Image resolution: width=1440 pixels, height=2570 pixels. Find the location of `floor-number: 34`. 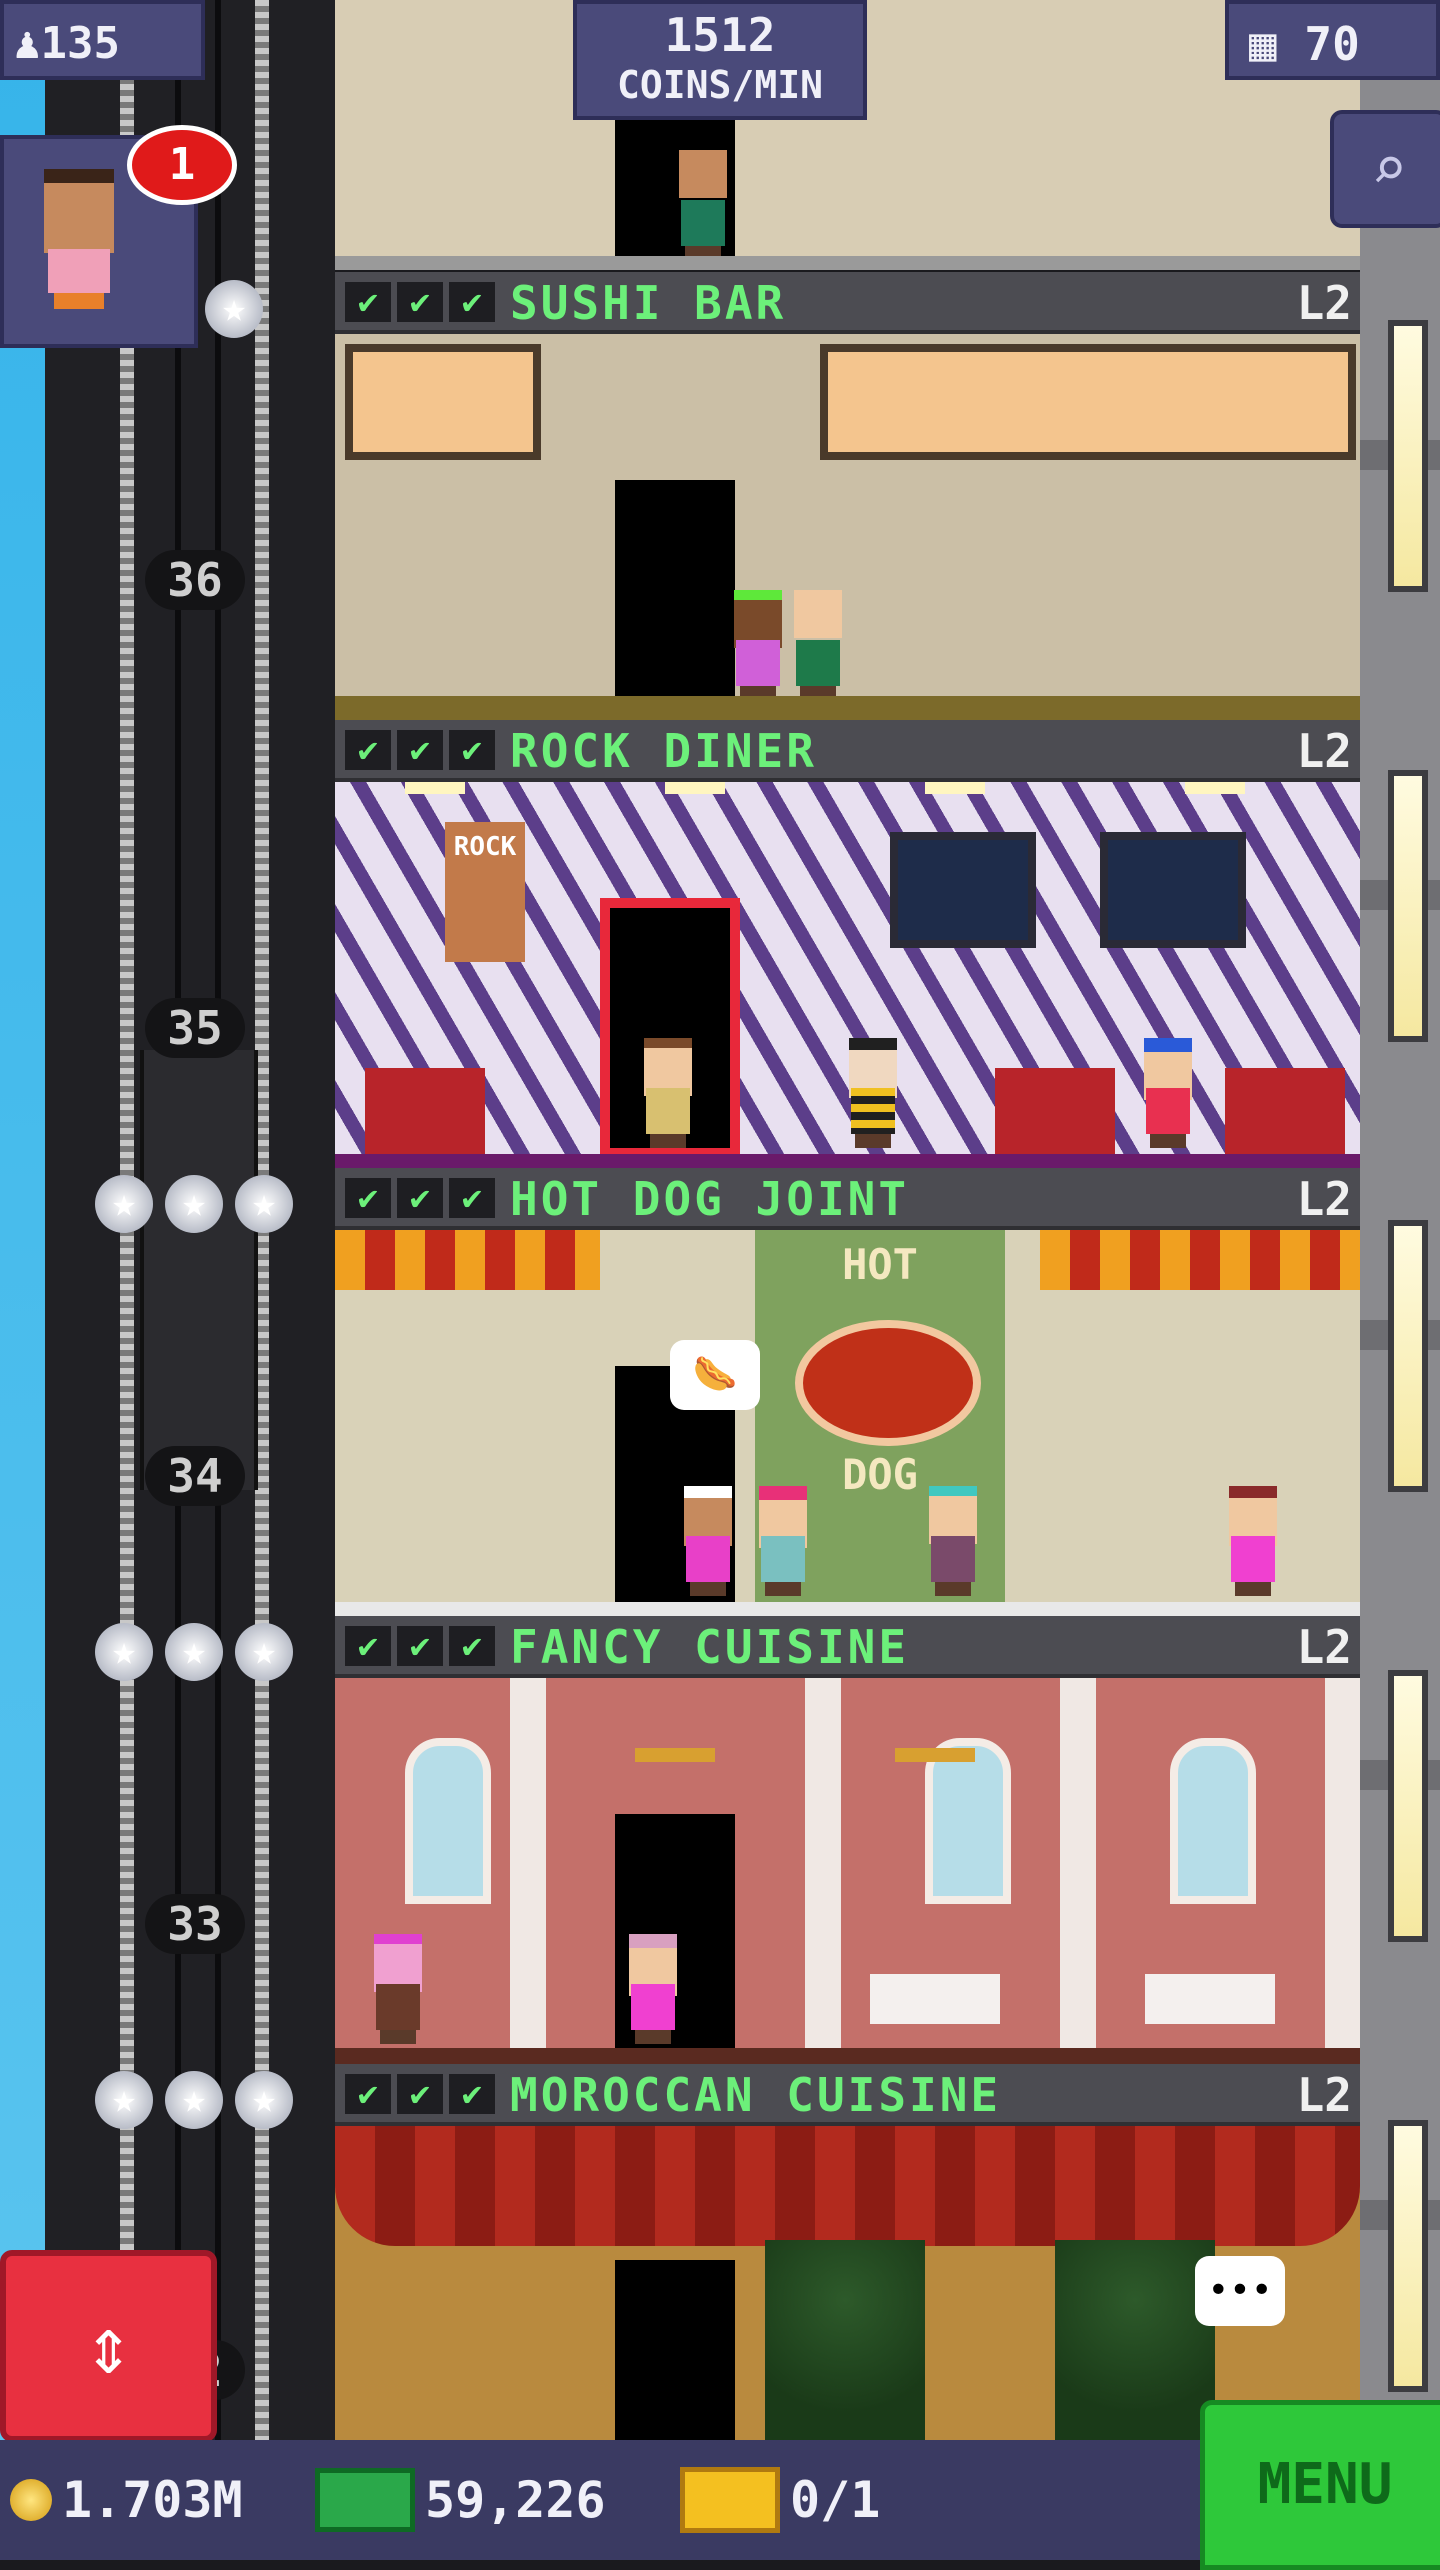

floor-number: 34 is located at coordinates (195, 1476).